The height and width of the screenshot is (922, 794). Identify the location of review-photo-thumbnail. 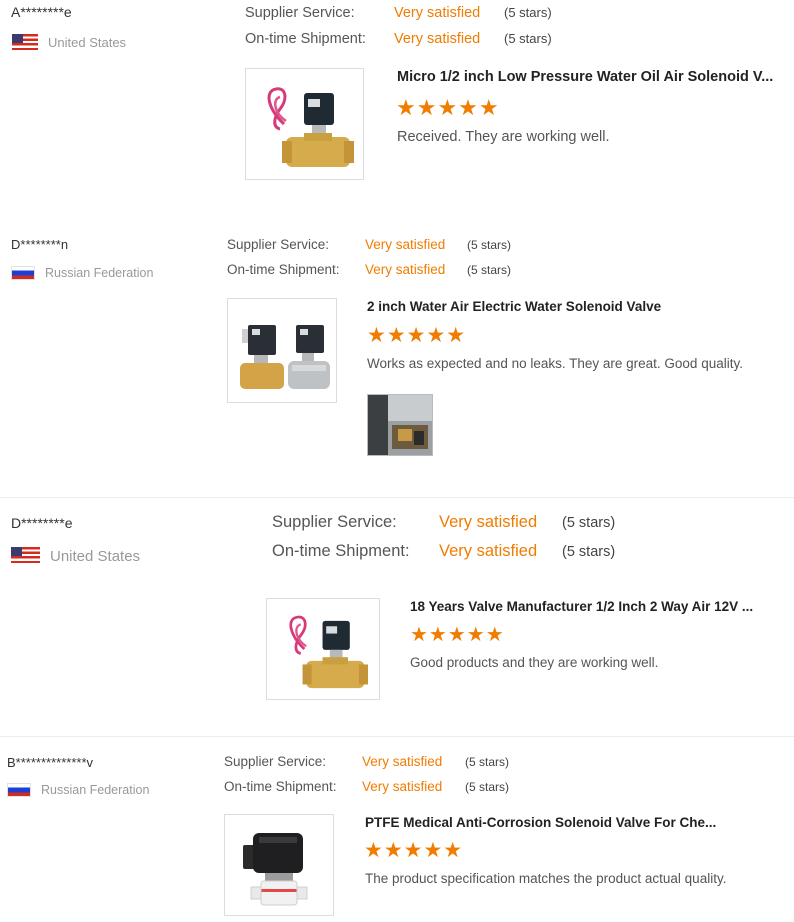
(400, 425).